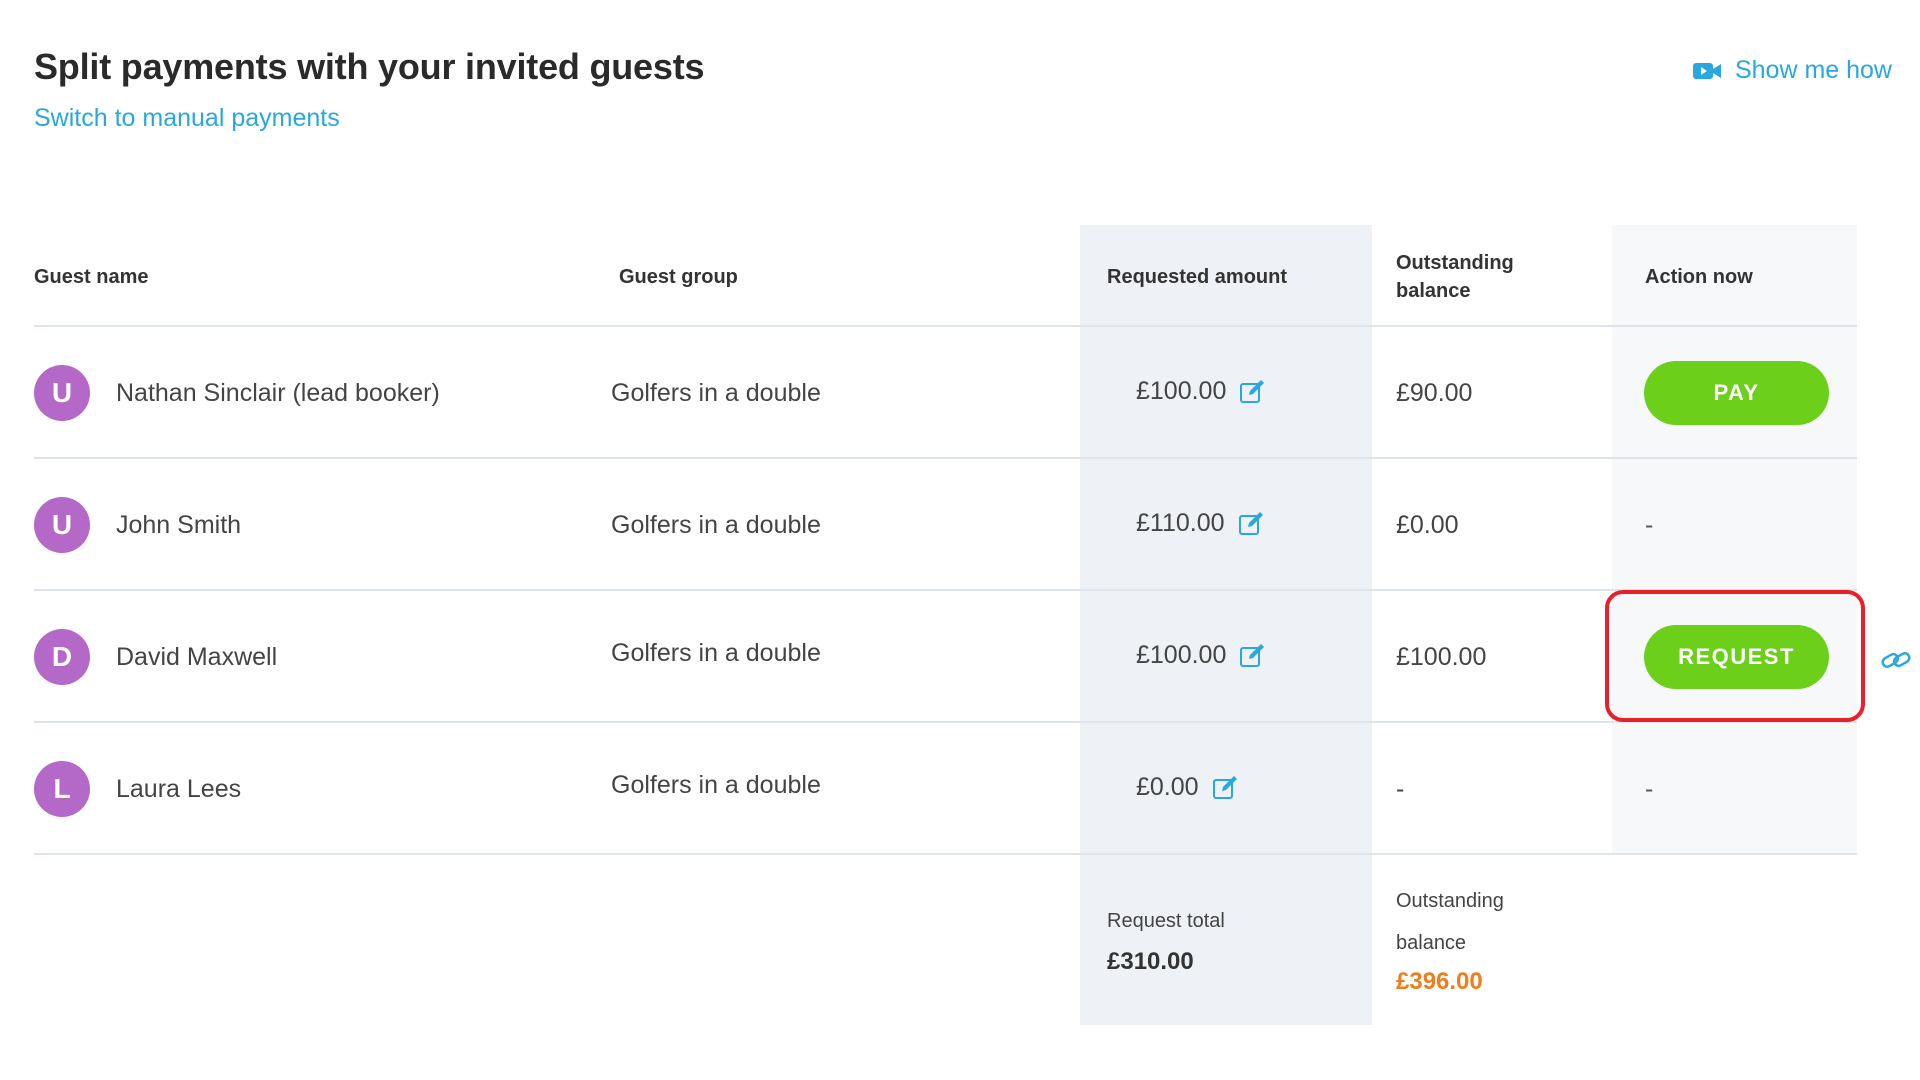  What do you see at coordinates (1450, 901) in the screenshot?
I see `outstanding-balance-total-label-1: Outstanding` at bounding box center [1450, 901].